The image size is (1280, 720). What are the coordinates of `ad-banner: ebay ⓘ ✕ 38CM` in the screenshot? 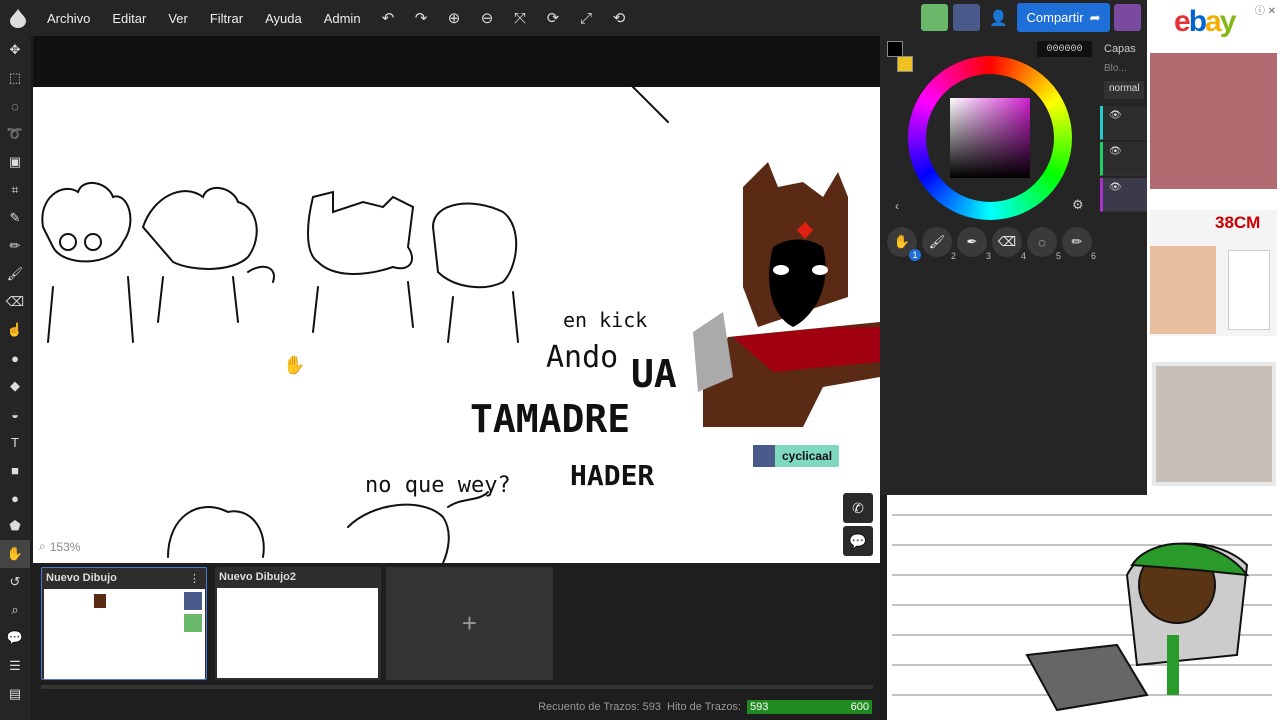 It's located at (1213, 247).